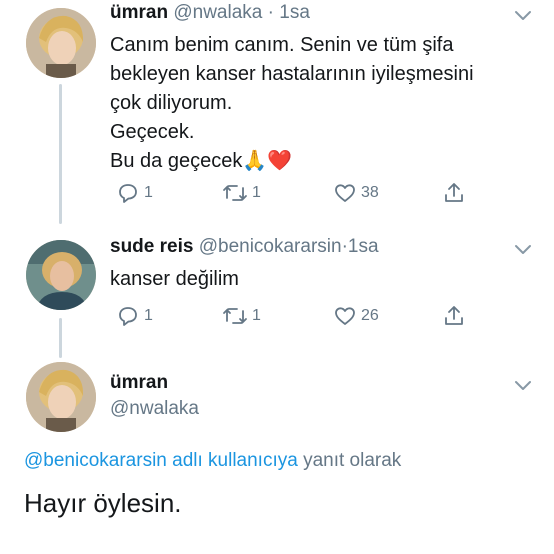 Image resolution: width=554 pixels, height=554 pixels. What do you see at coordinates (356, 193) in the screenshot?
I see `like-button: 38` at bounding box center [356, 193].